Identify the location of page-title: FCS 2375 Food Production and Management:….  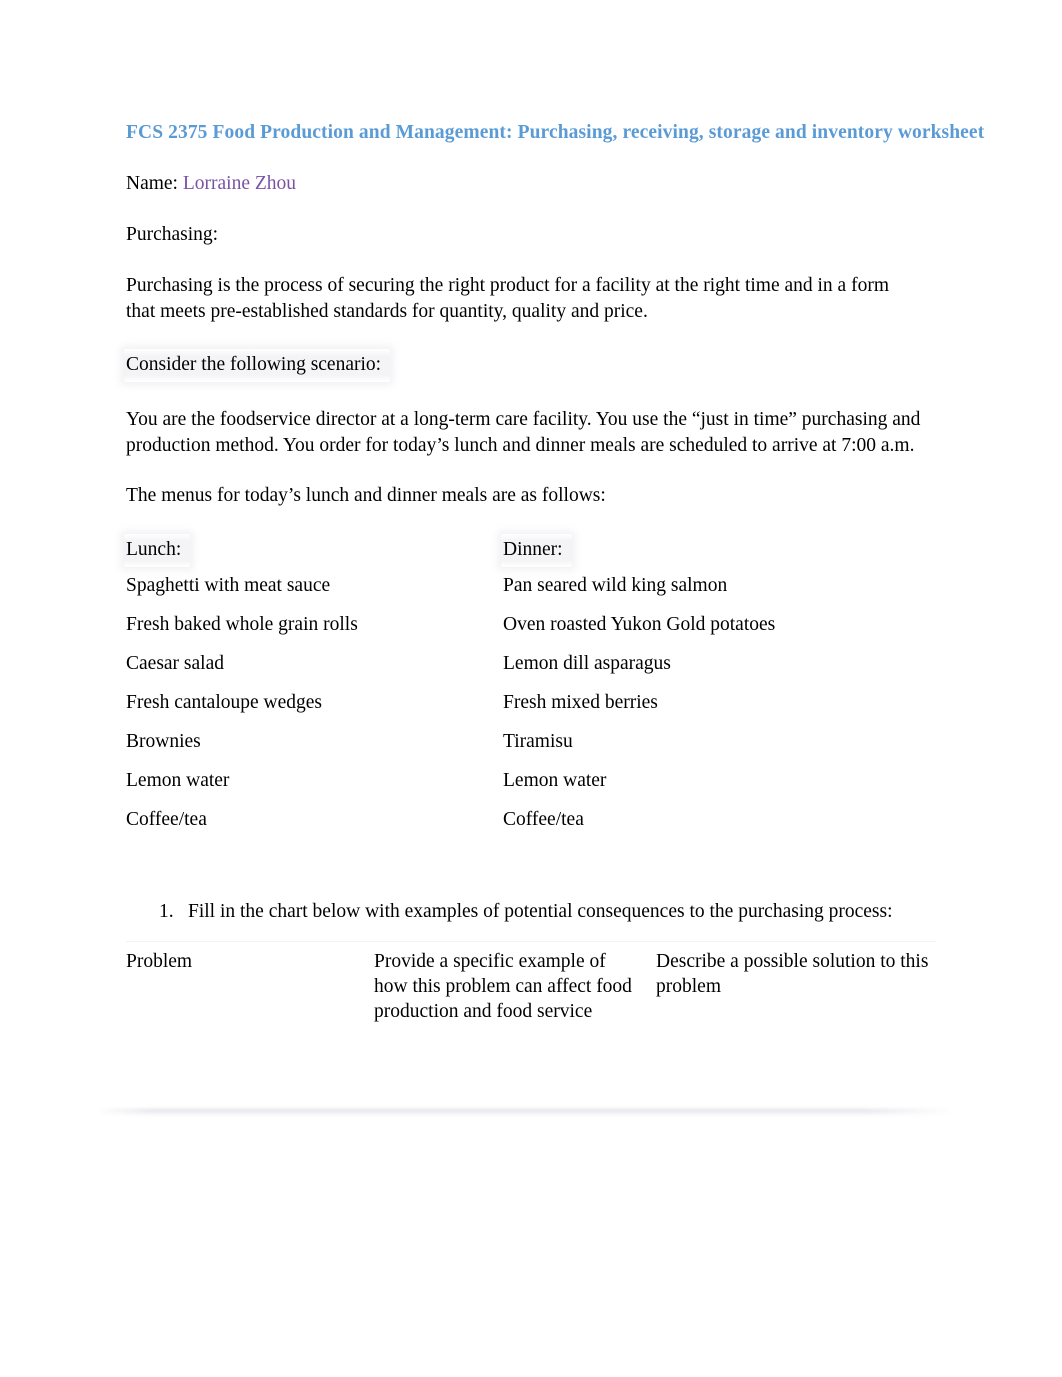
(555, 132).